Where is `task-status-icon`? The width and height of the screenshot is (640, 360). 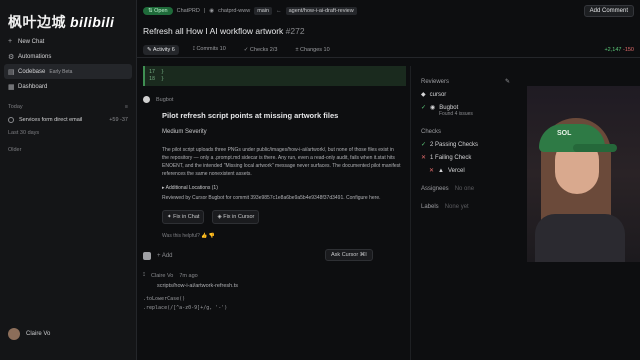
task-status-icon is located at coordinates (11, 119).